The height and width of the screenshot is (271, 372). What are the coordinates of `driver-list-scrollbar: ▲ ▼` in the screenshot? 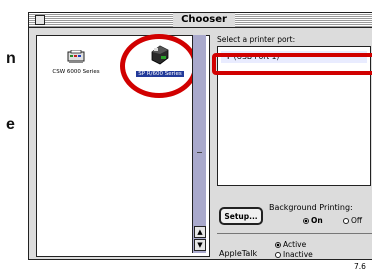 It's located at (199, 144).